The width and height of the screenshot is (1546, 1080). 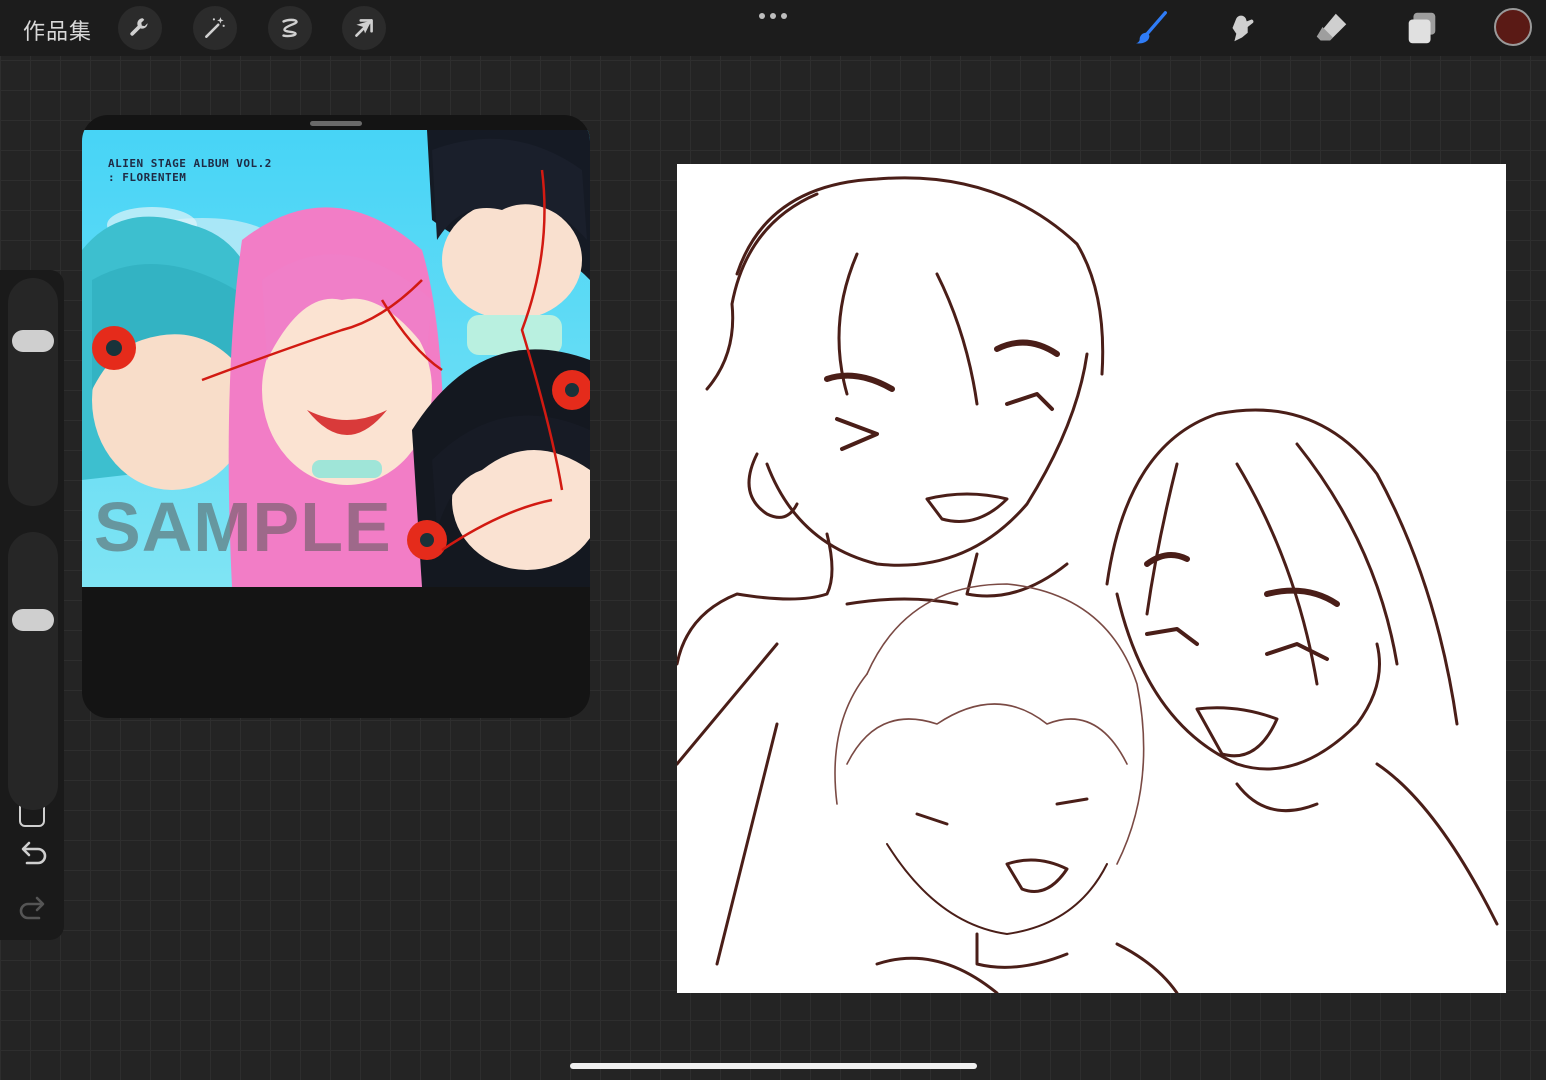 I want to click on eraser-tool-button, so click(x=1332, y=28).